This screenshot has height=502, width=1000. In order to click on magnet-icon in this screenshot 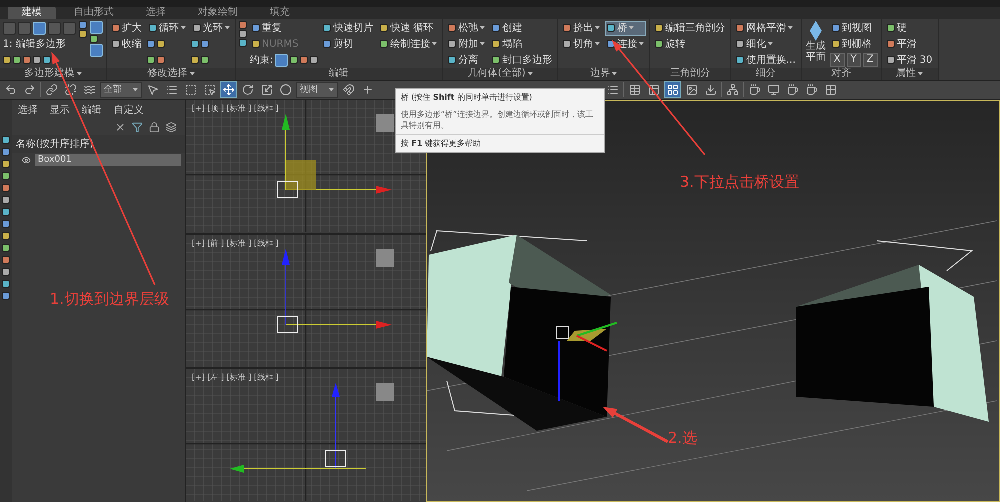, I will do `click(348, 90)`.